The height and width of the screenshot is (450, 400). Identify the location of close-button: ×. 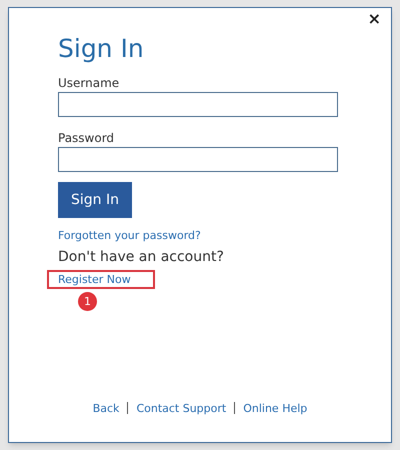
(374, 19).